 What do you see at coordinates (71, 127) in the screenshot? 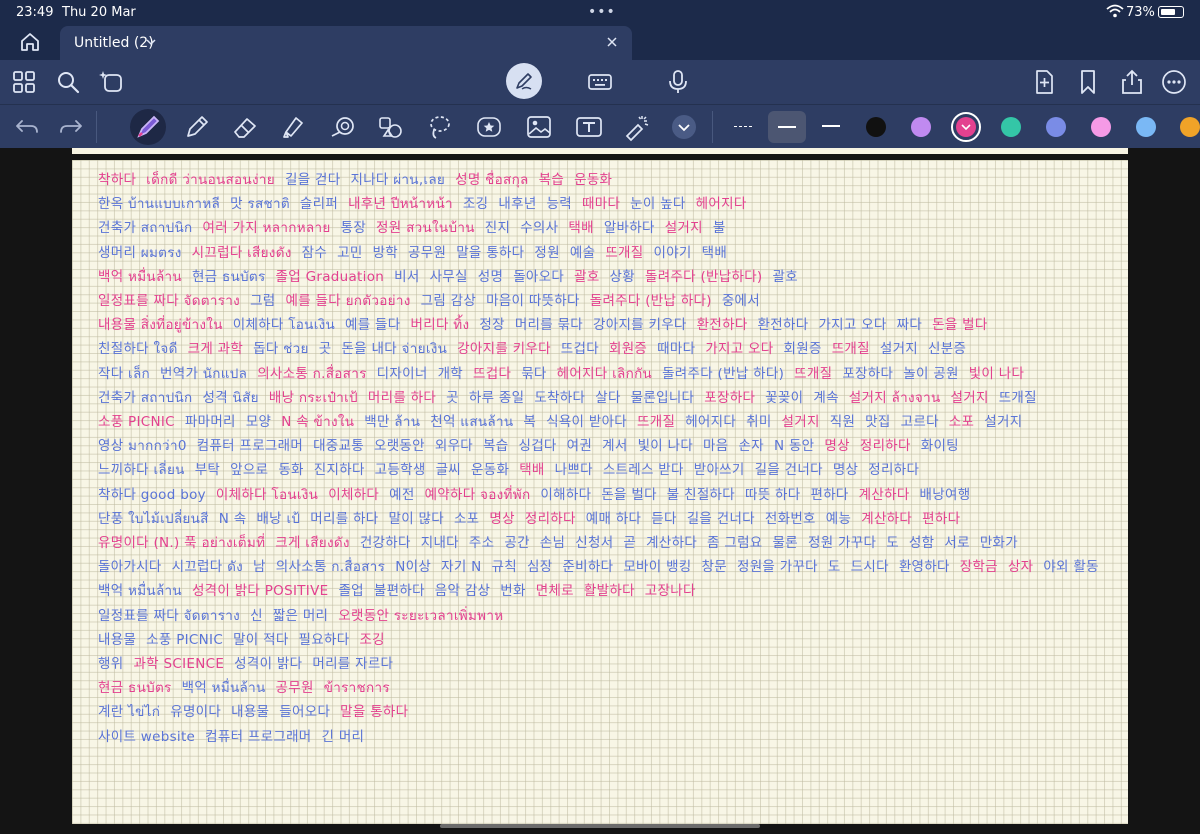
I see `redo-icon` at bounding box center [71, 127].